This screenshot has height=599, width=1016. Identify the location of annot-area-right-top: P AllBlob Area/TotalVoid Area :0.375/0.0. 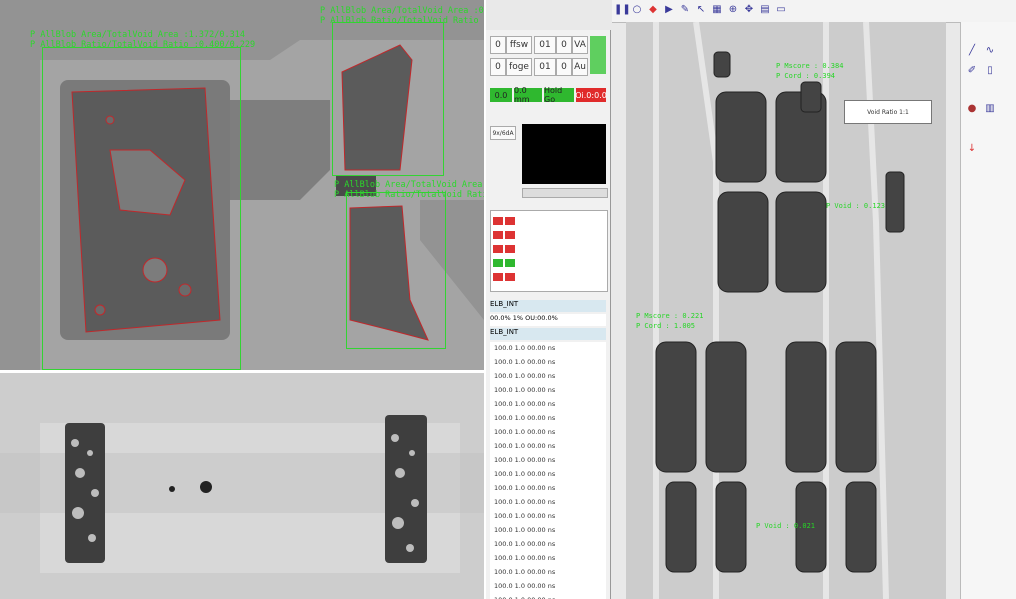
(402, 11).